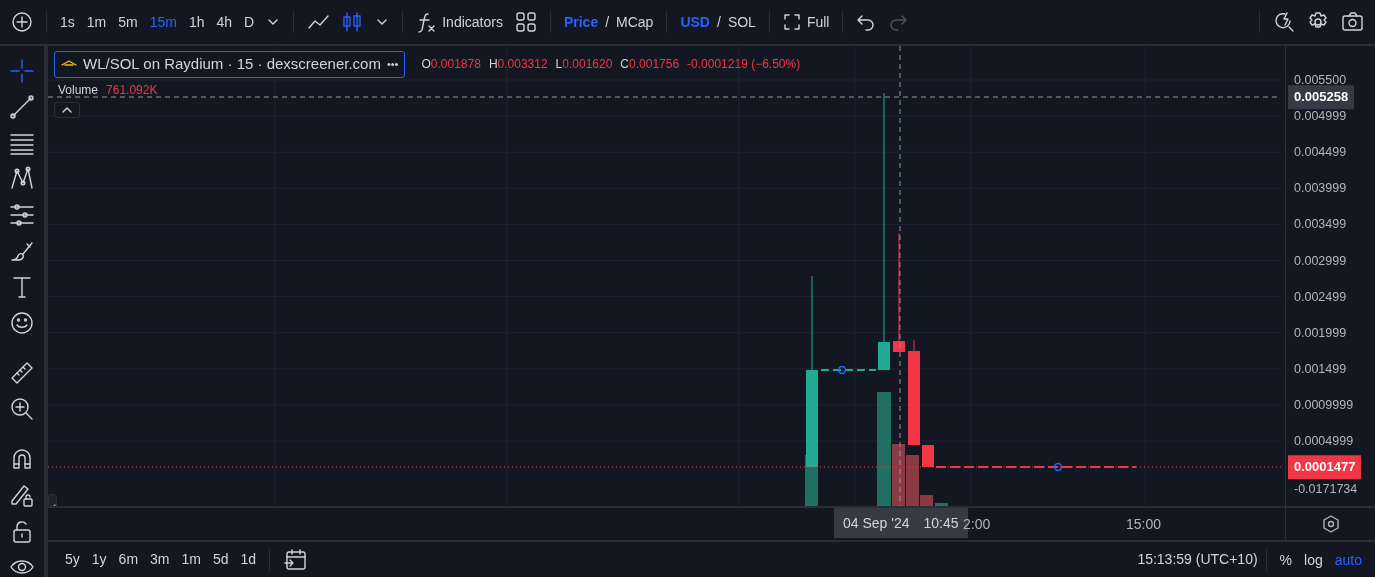 The width and height of the screenshot is (1375, 577). Describe the element at coordinates (1197, 559) in the screenshot. I see `clock-text: 15:13:59 (UTC+10)` at that location.